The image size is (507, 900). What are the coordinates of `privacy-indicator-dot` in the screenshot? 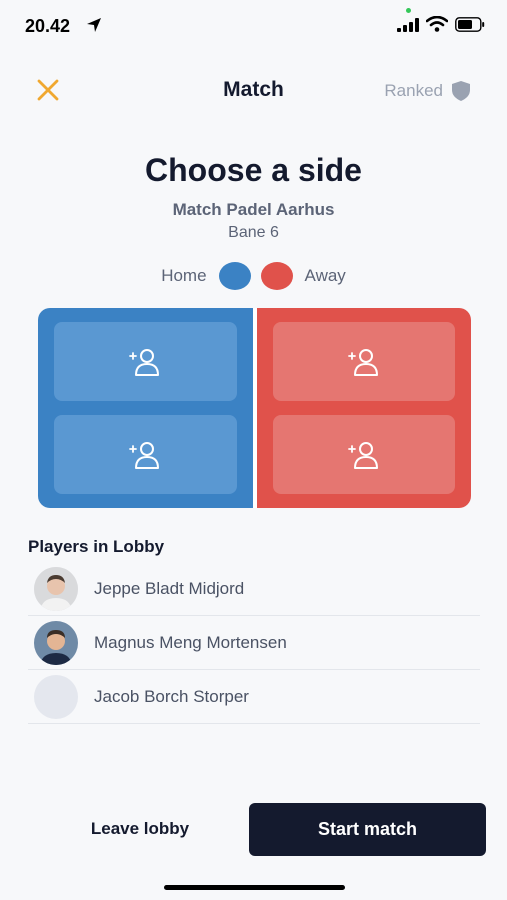 It's located at (408, 10).